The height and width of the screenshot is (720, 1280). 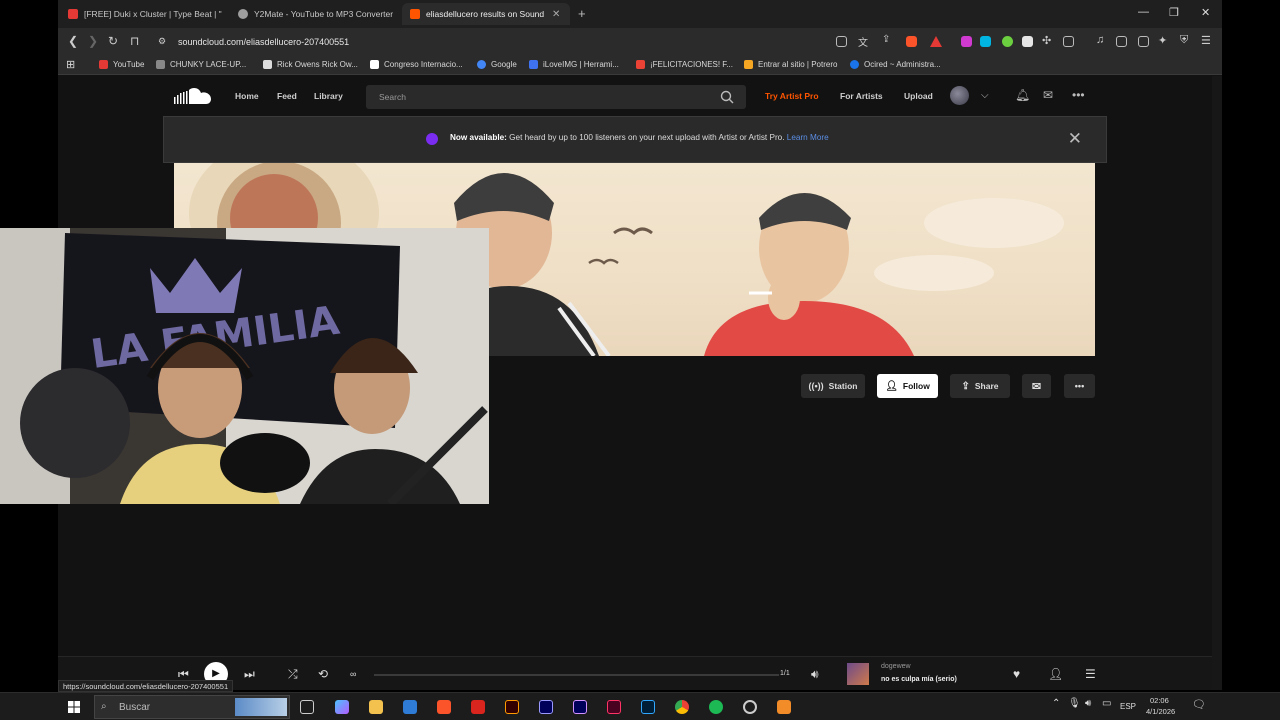 What do you see at coordinates (512, 707) in the screenshot?
I see `illustrator-icon` at bounding box center [512, 707].